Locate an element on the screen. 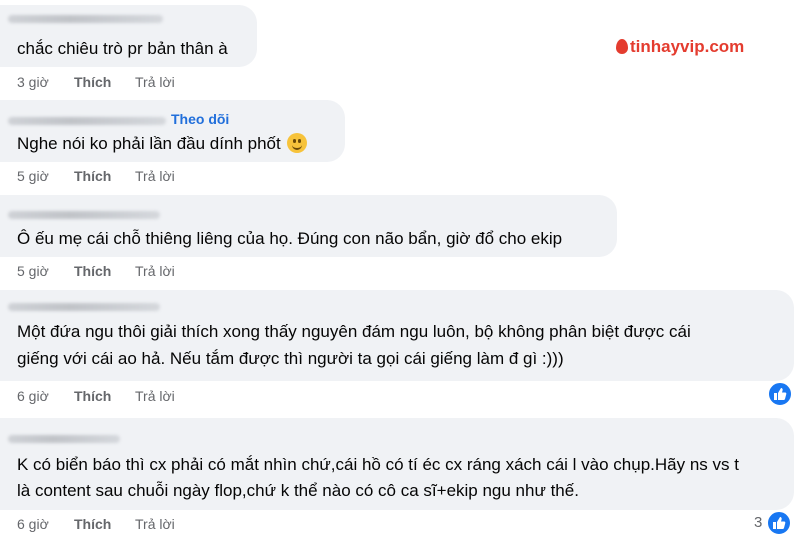 The height and width of the screenshot is (542, 800). tinhayvip-logo: tinhayvip.com is located at coordinates (680, 47).